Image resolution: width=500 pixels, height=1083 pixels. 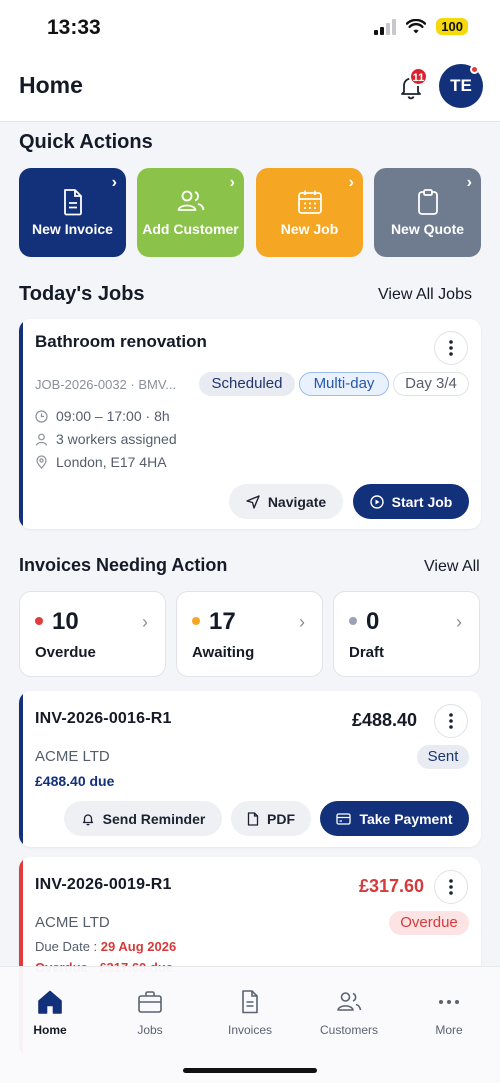 I want to click on due-date-value: 29 Aug 2026, so click(x=138, y=946).